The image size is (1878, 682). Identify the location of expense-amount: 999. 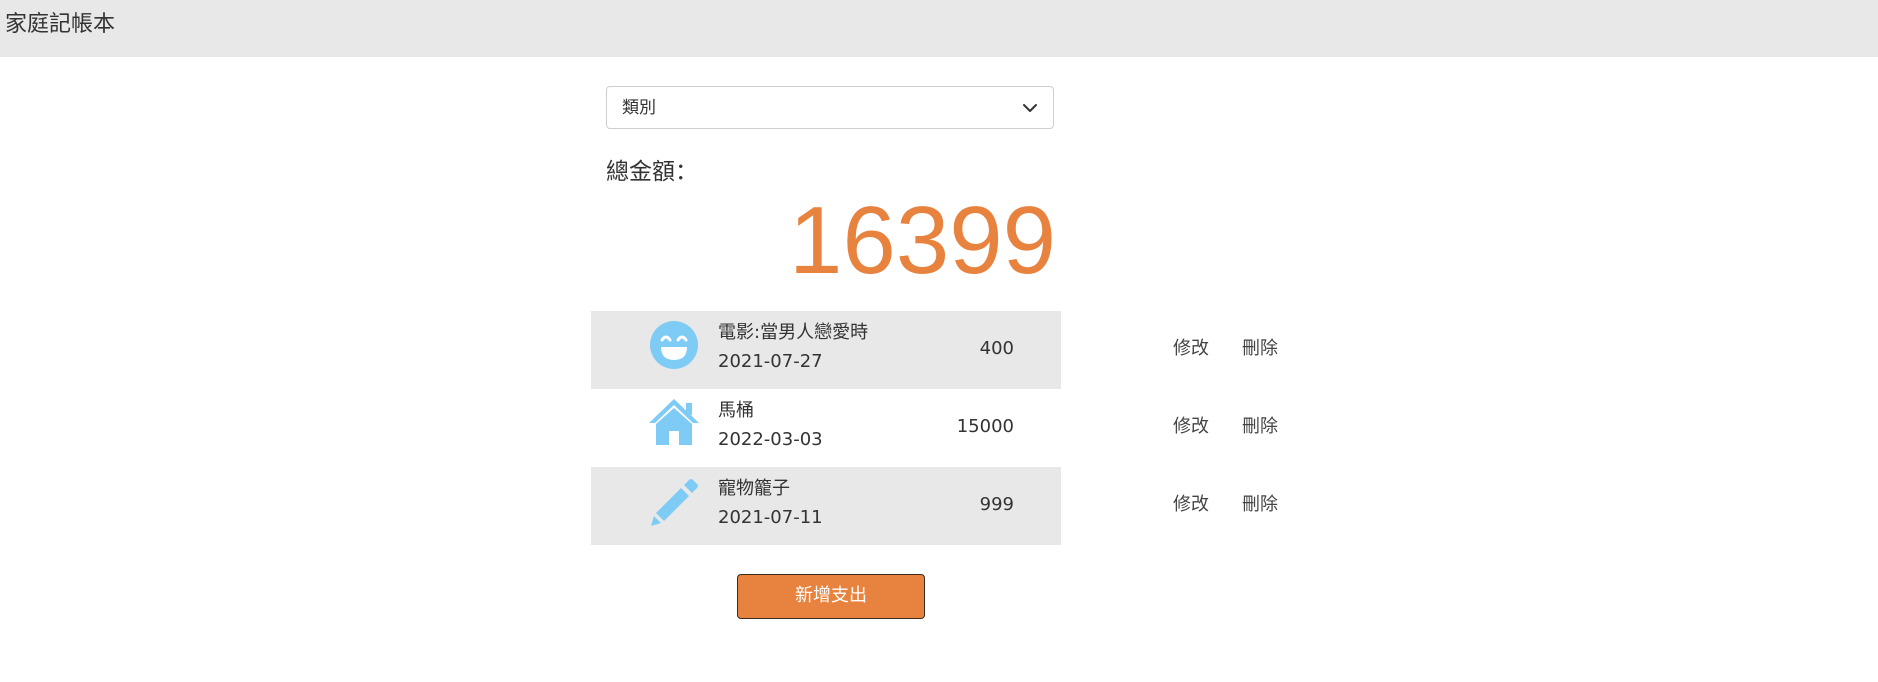
(996, 504).